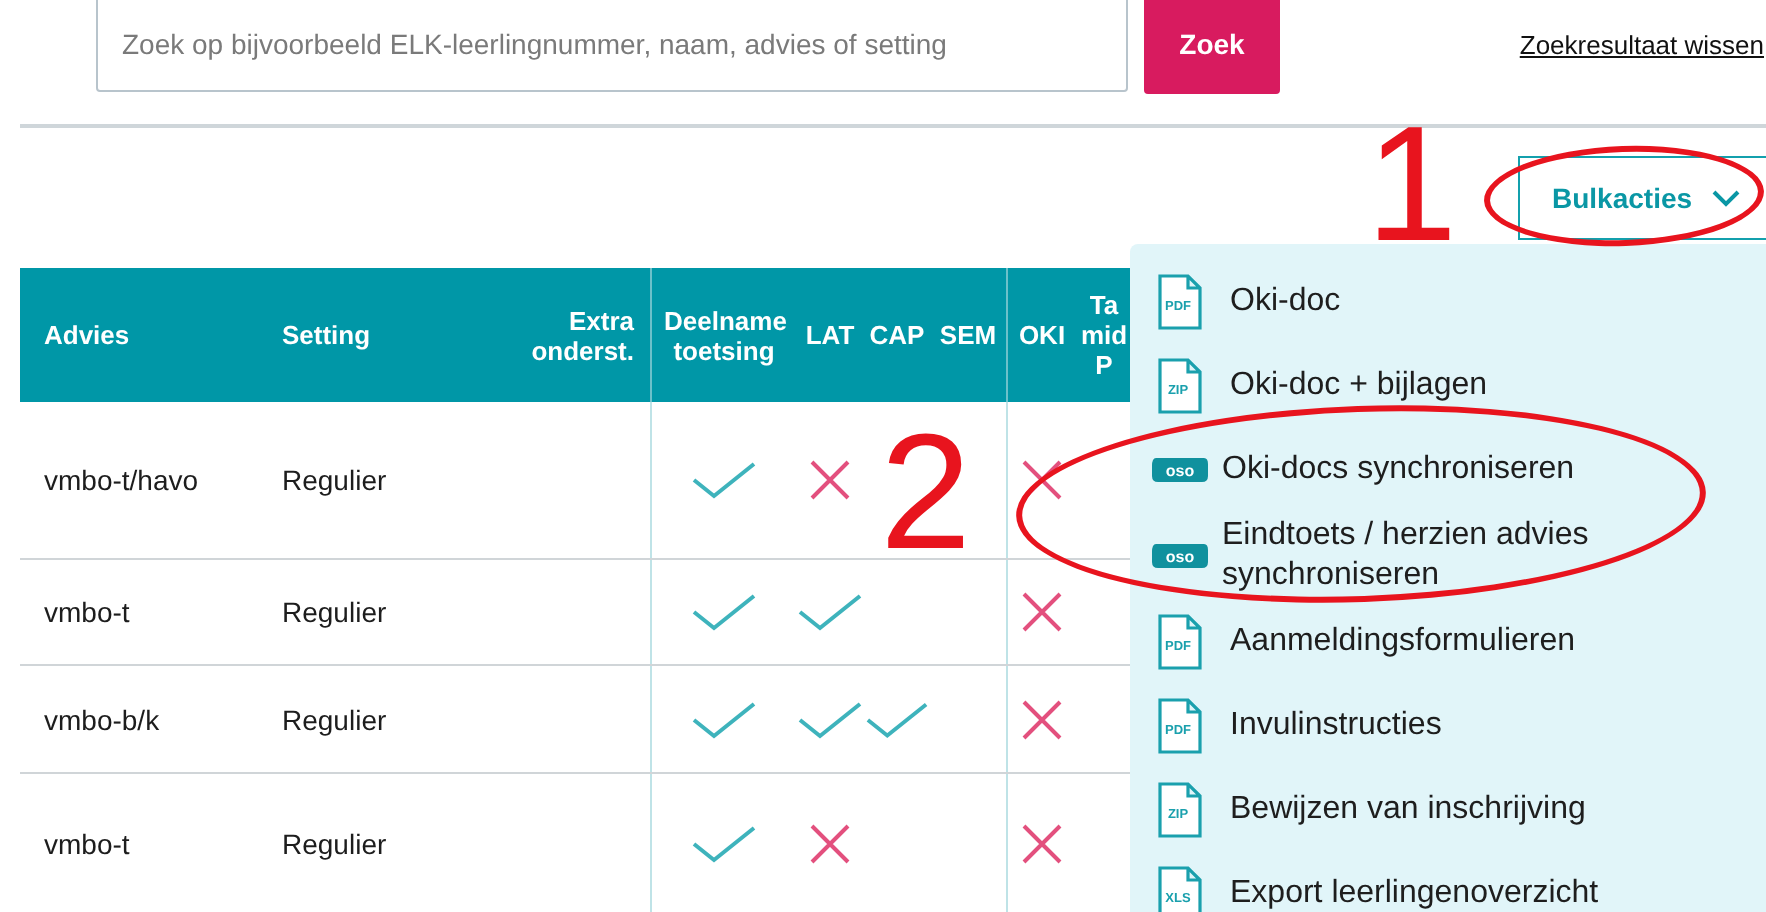 This screenshot has width=1766, height=912. I want to click on menu-item: oso Eindtoets / herzien advies synchroniseren, so click(1448, 556).